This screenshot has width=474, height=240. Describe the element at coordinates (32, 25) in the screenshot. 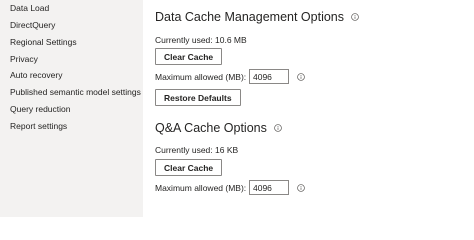

I see `sidebar-item-directquery: DirectQuery` at that location.